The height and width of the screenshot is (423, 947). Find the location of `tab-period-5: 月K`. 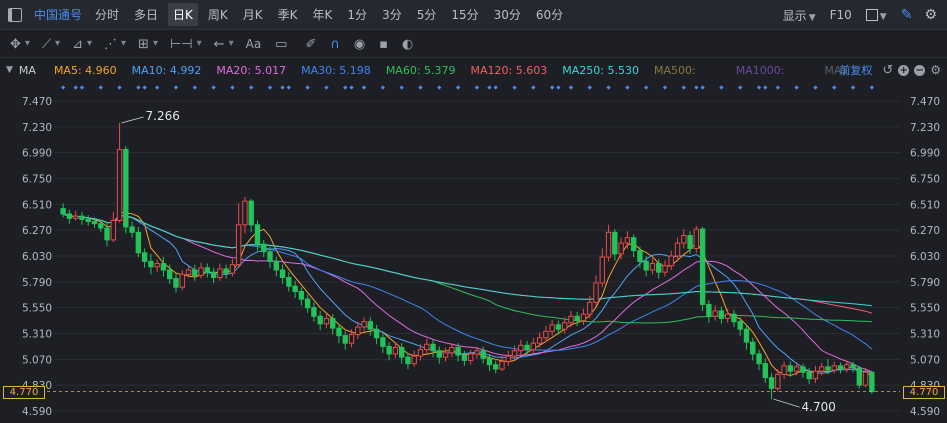

tab-period-5: 月K is located at coordinates (253, 14).